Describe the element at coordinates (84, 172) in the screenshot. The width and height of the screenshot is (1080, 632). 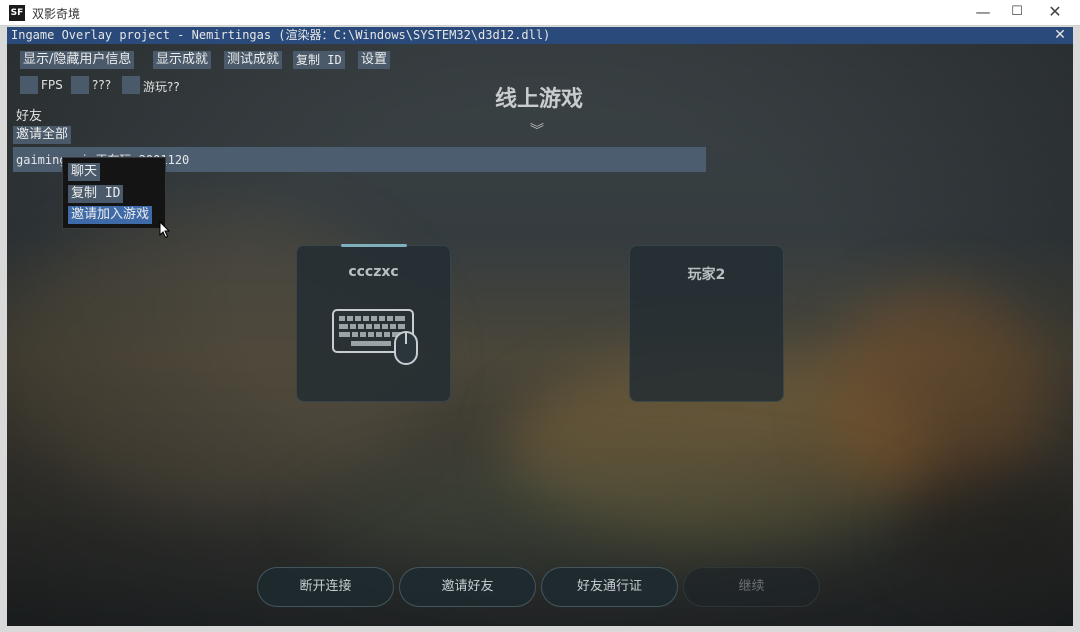
I see `chat-menu-item: 聊天` at that location.